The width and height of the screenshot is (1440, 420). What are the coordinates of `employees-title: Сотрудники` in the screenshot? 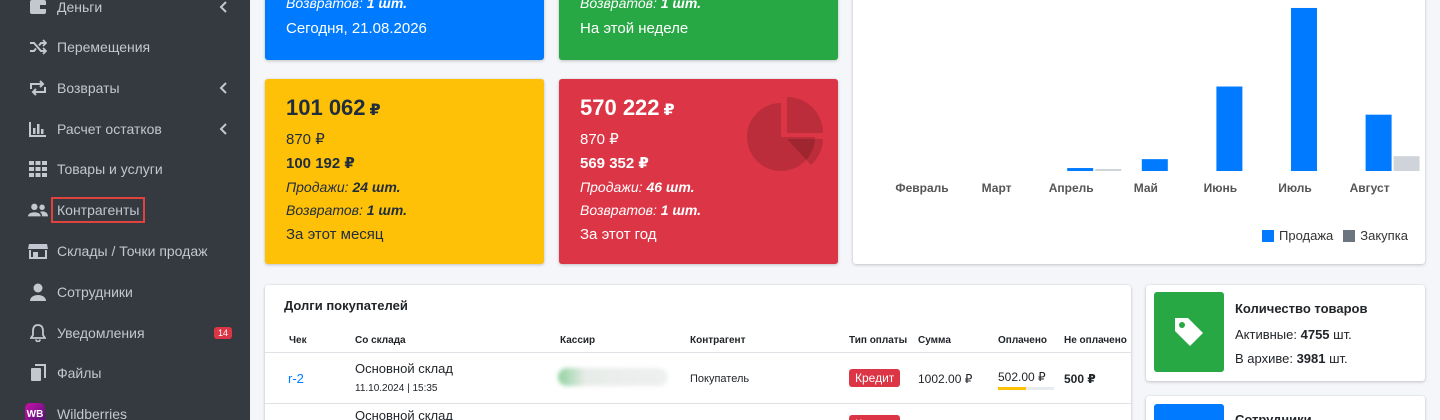 It's located at (1273, 416).